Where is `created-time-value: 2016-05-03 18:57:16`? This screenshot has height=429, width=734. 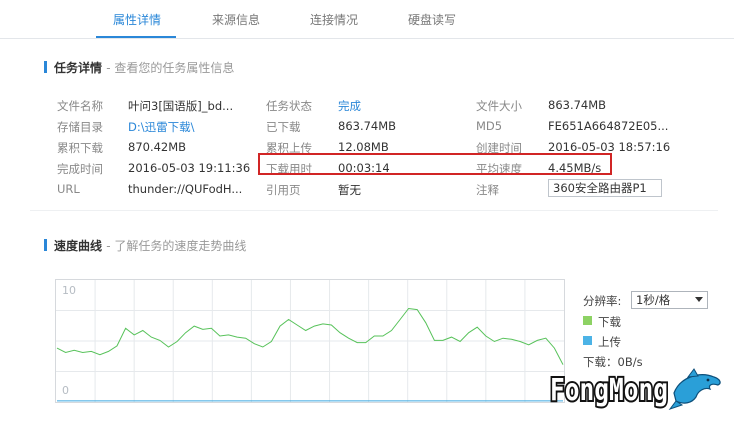 created-time-value: 2016-05-03 18:57:16 is located at coordinates (609, 147).